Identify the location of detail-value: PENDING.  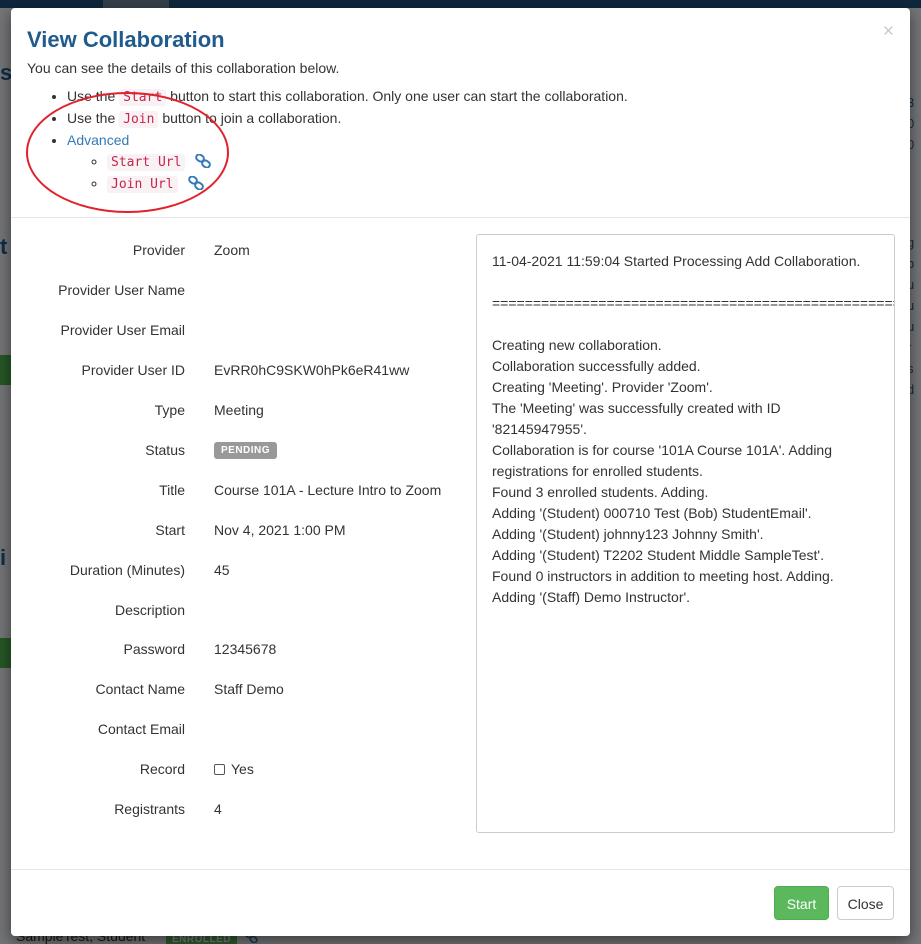
(246, 450).